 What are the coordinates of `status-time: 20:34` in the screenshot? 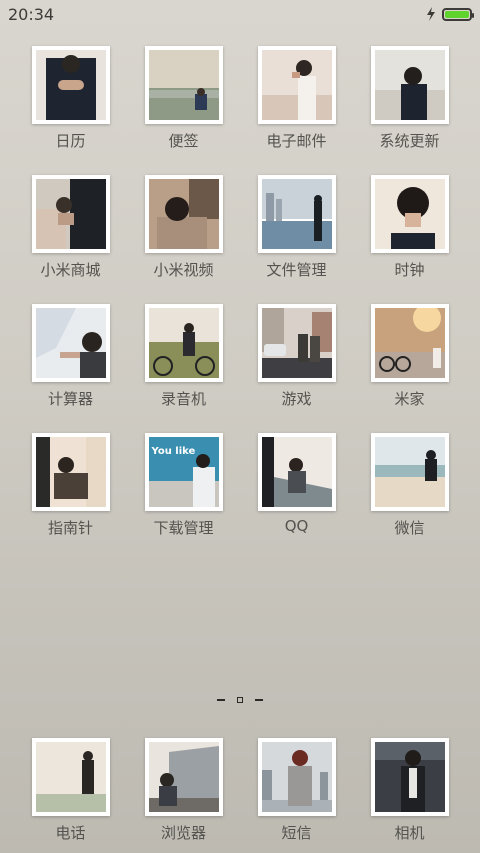 It's located at (31, 14).